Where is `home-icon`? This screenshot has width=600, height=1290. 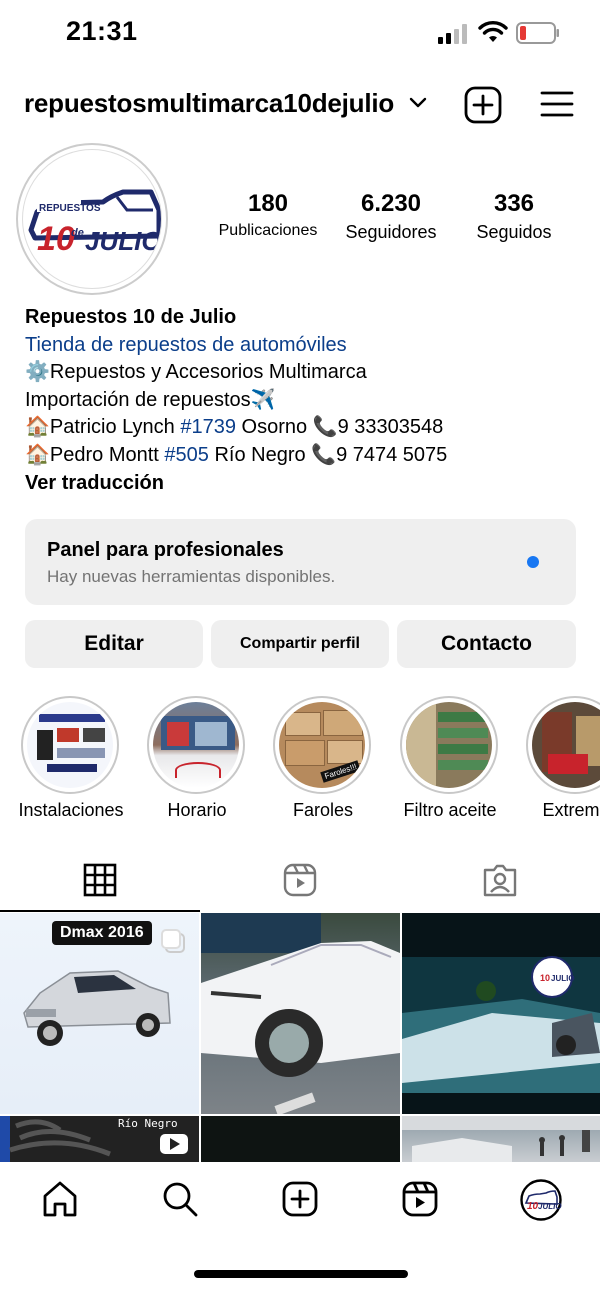 home-icon is located at coordinates (60, 1199).